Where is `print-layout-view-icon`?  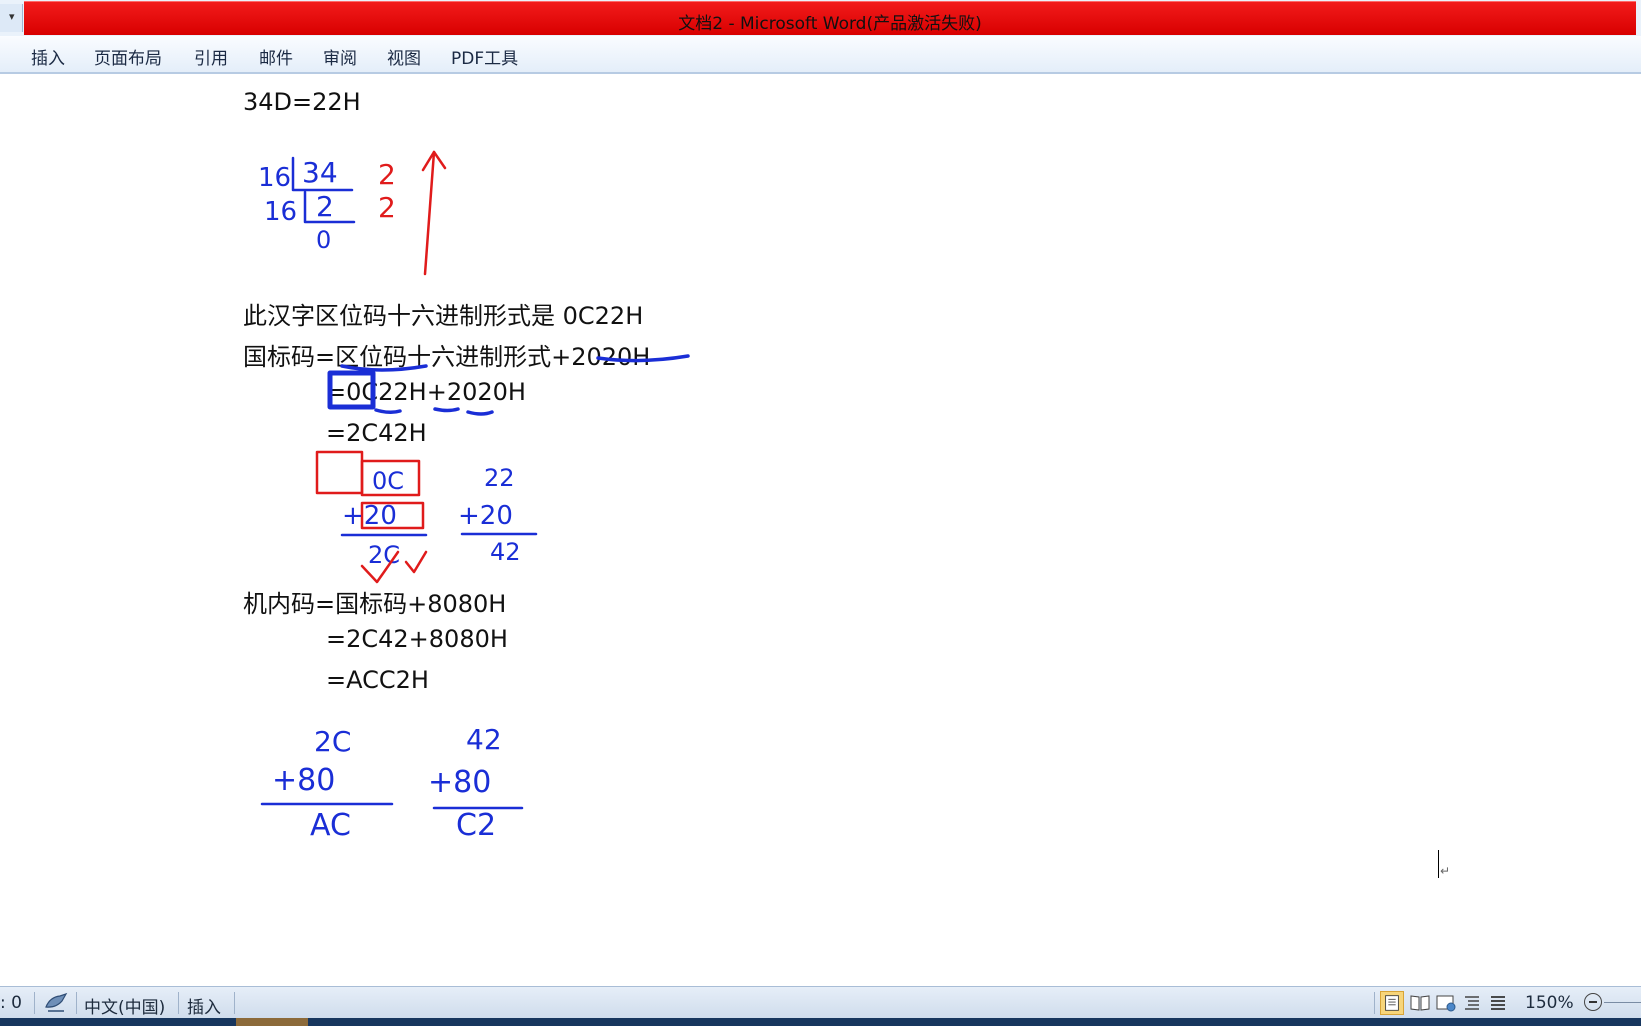
print-layout-view-icon is located at coordinates (1392, 1003).